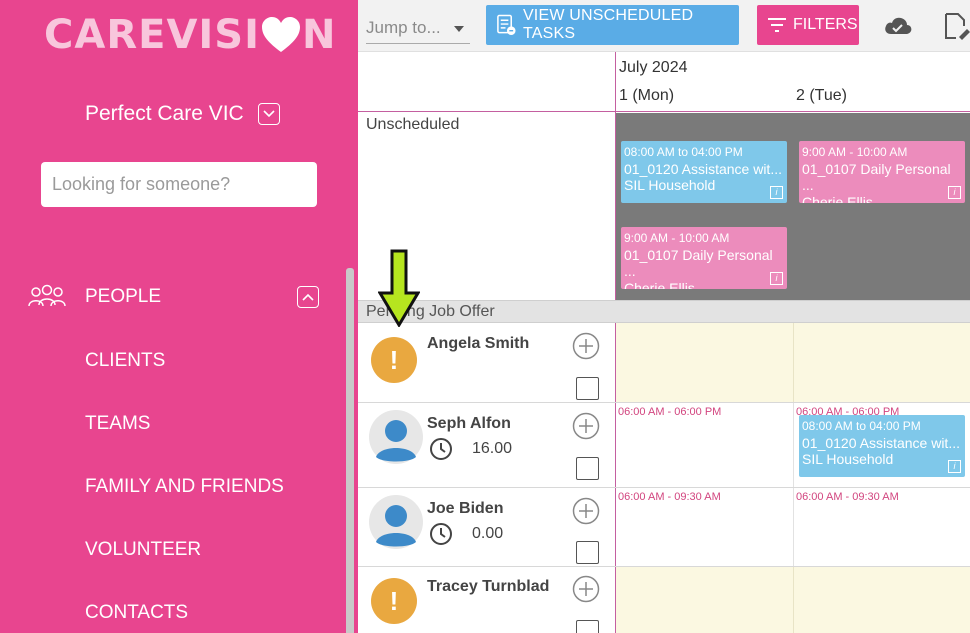 The image size is (970, 633). I want to click on edit-document-icon, so click(956, 26).